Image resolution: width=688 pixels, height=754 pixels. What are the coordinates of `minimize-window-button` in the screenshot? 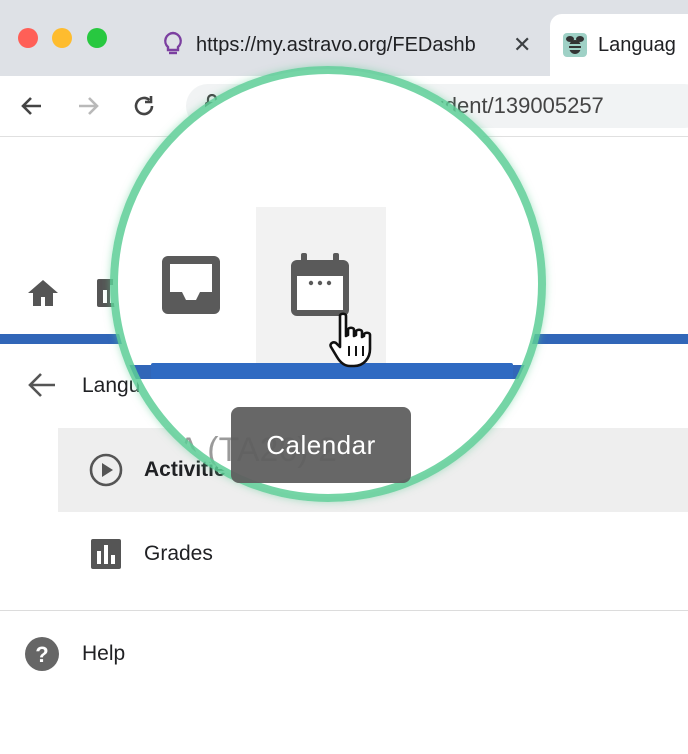 It's located at (62, 38).